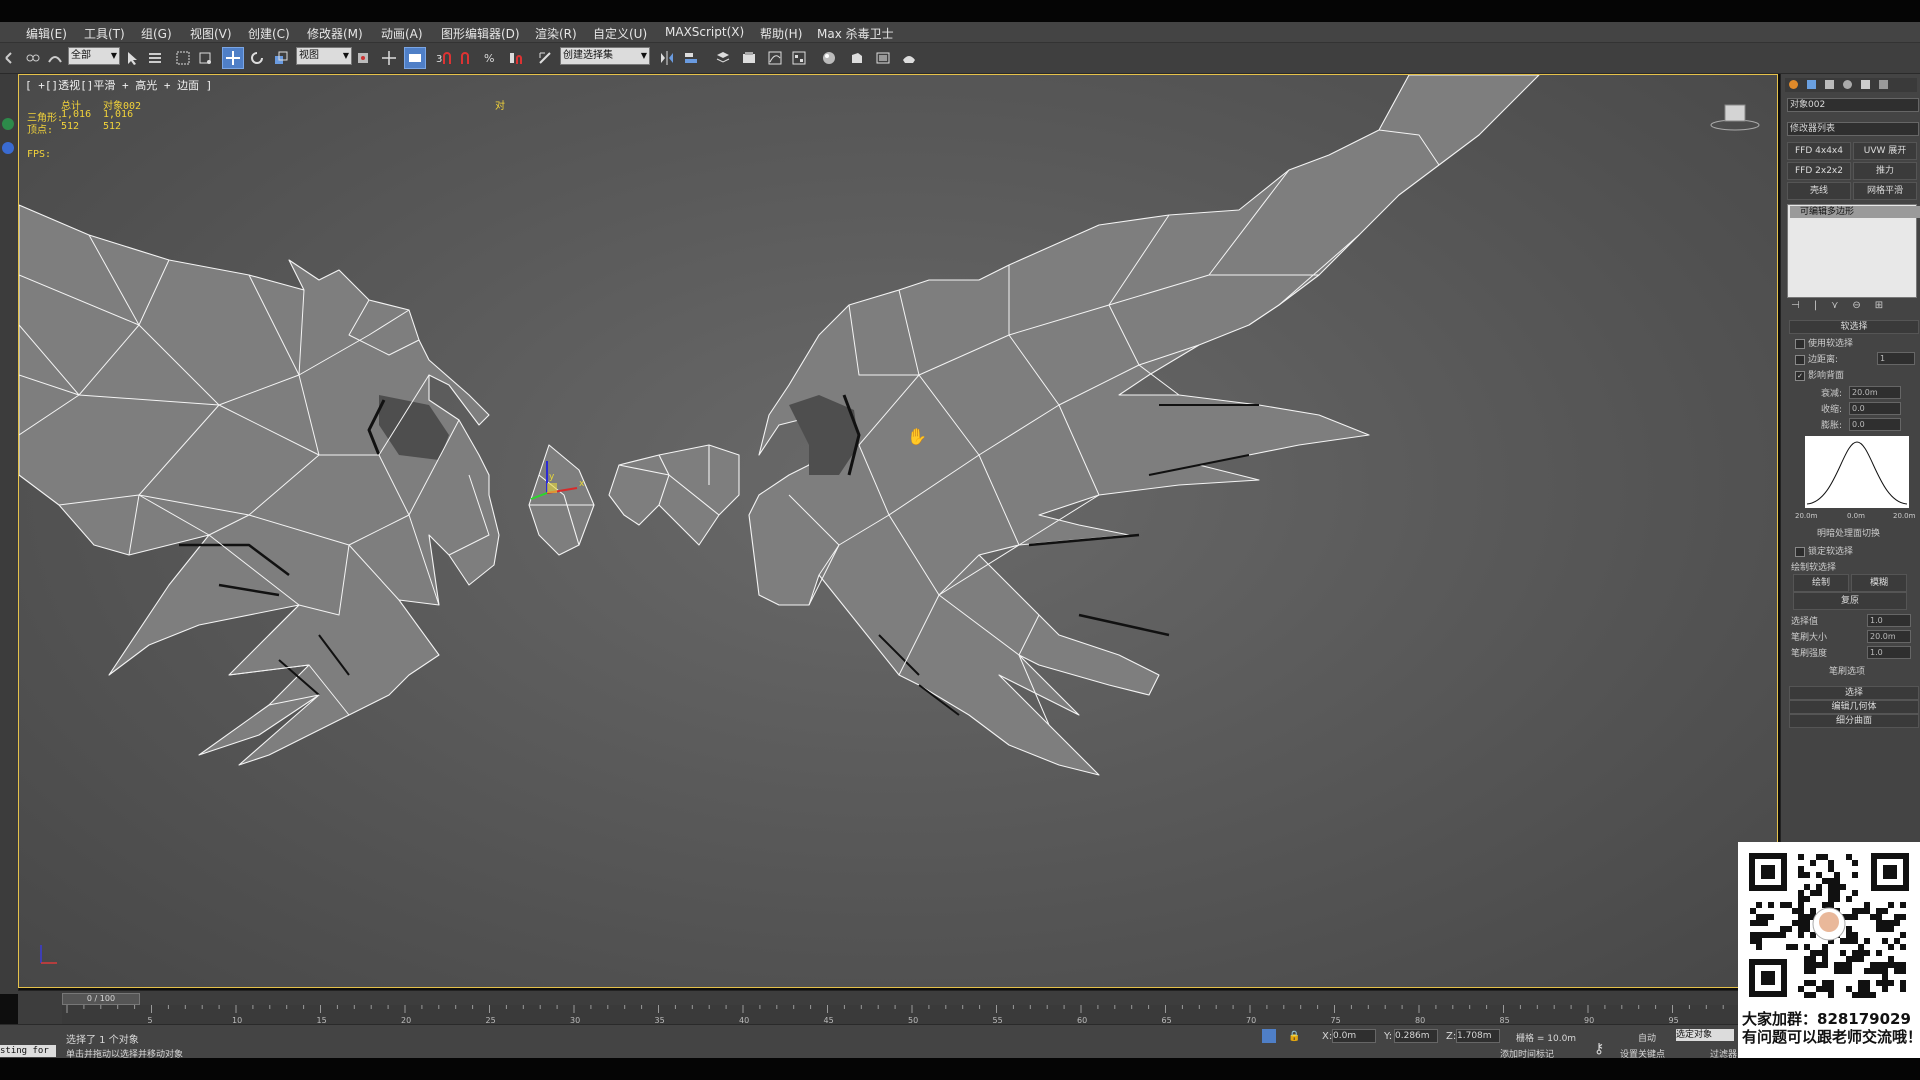  Describe the element at coordinates (389, 58) in the screenshot. I see `select-manipulate-icon` at that location.